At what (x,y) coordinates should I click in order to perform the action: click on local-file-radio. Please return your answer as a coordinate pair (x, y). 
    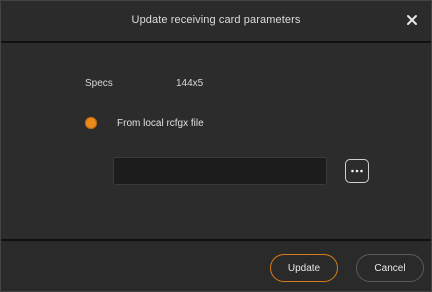
    Looking at the image, I should click on (91, 123).